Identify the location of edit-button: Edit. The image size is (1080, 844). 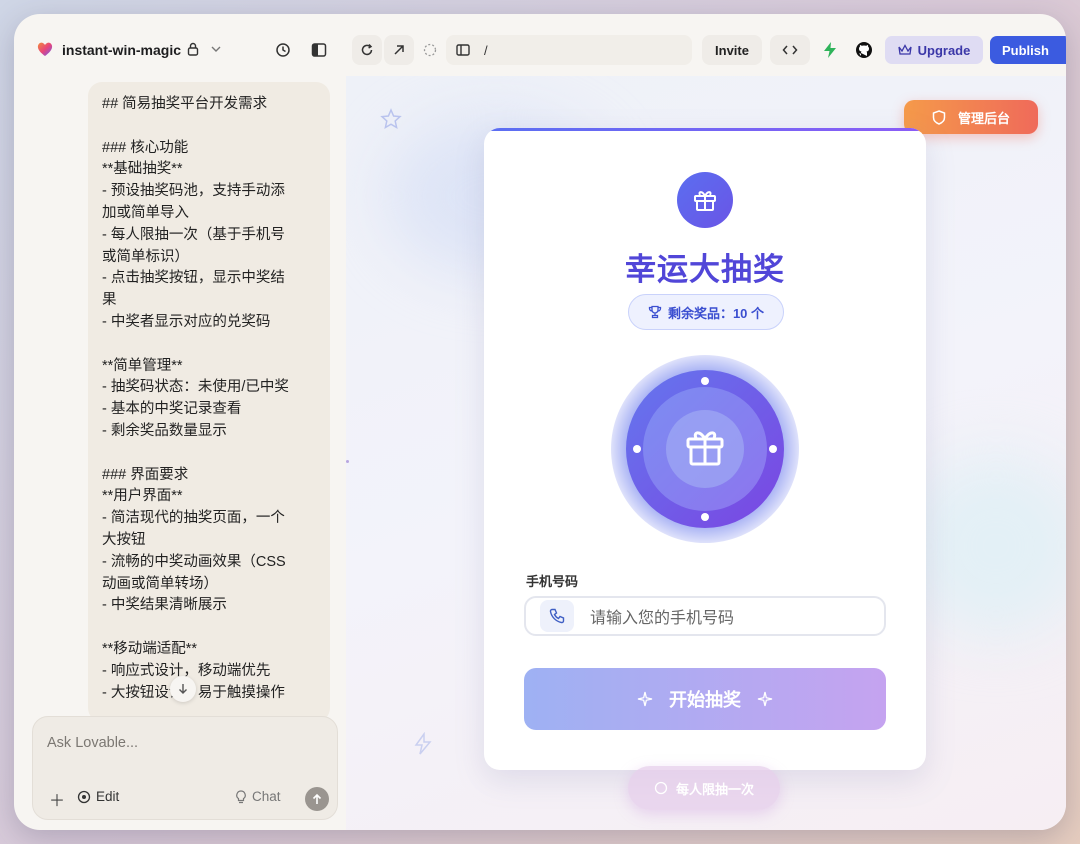
(98, 796).